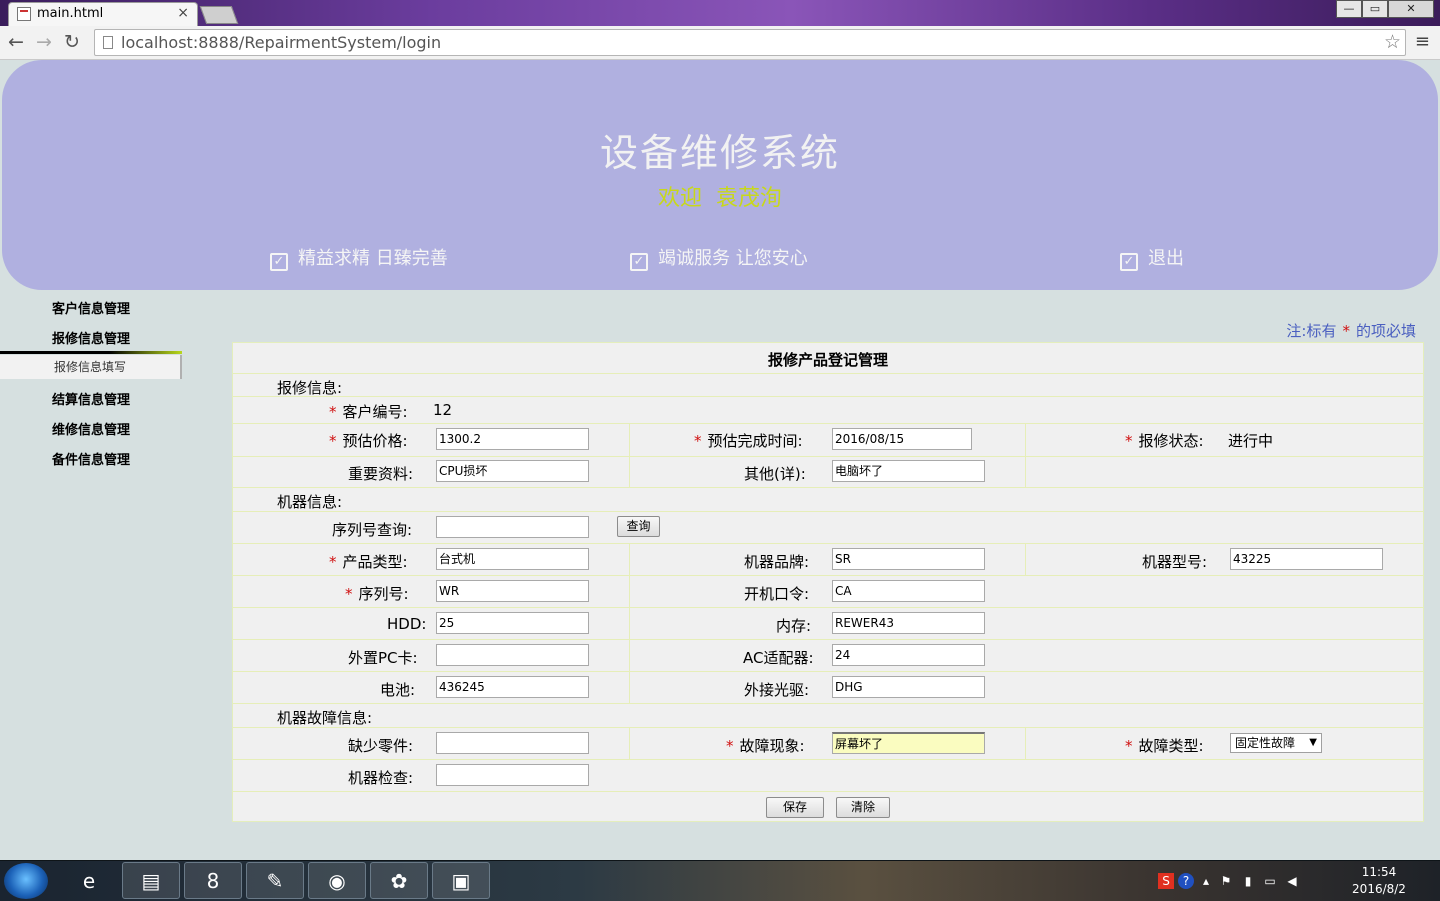 The height and width of the screenshot is (901, 1440). What do you see at coordinates (325, 718) in the screenshot?
I see `section-fault-info: 机器故障信息:` at bounding box center [325, 718].